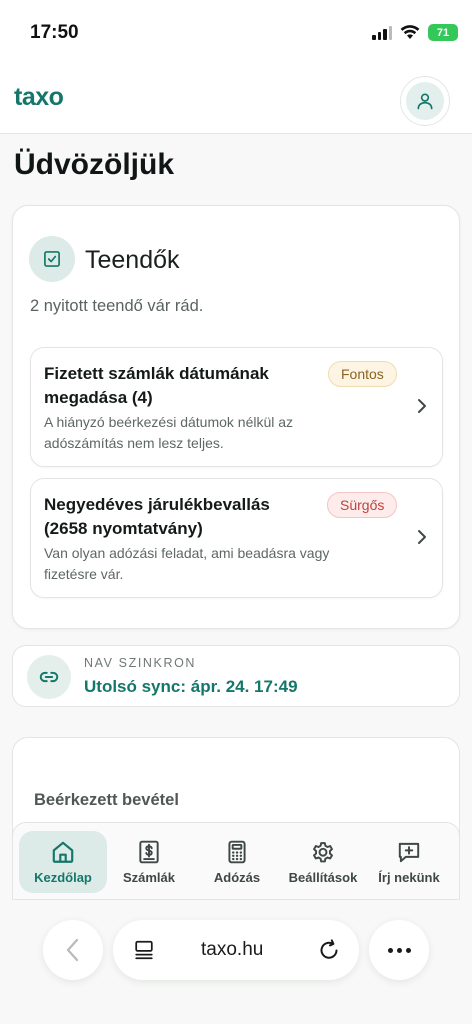 The height and width of the screenshot is (1024, 472). I want to click on status-time: 17:50, so click(54, 32).